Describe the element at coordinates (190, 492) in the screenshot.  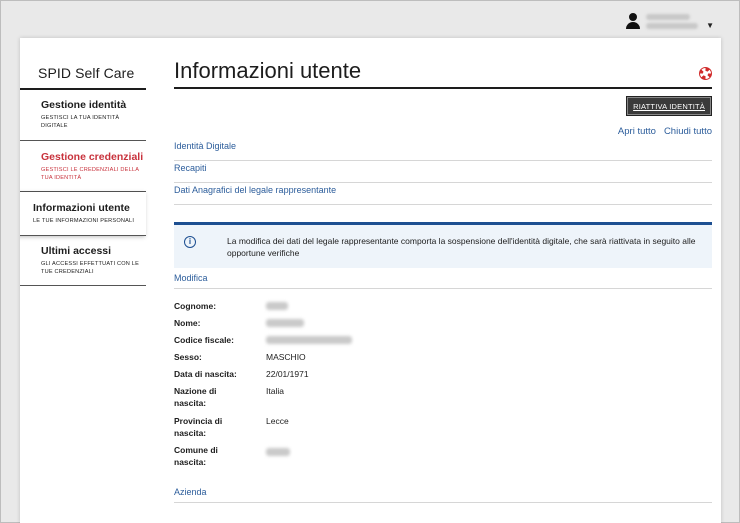
I see `company-link: Azienda` at that location.